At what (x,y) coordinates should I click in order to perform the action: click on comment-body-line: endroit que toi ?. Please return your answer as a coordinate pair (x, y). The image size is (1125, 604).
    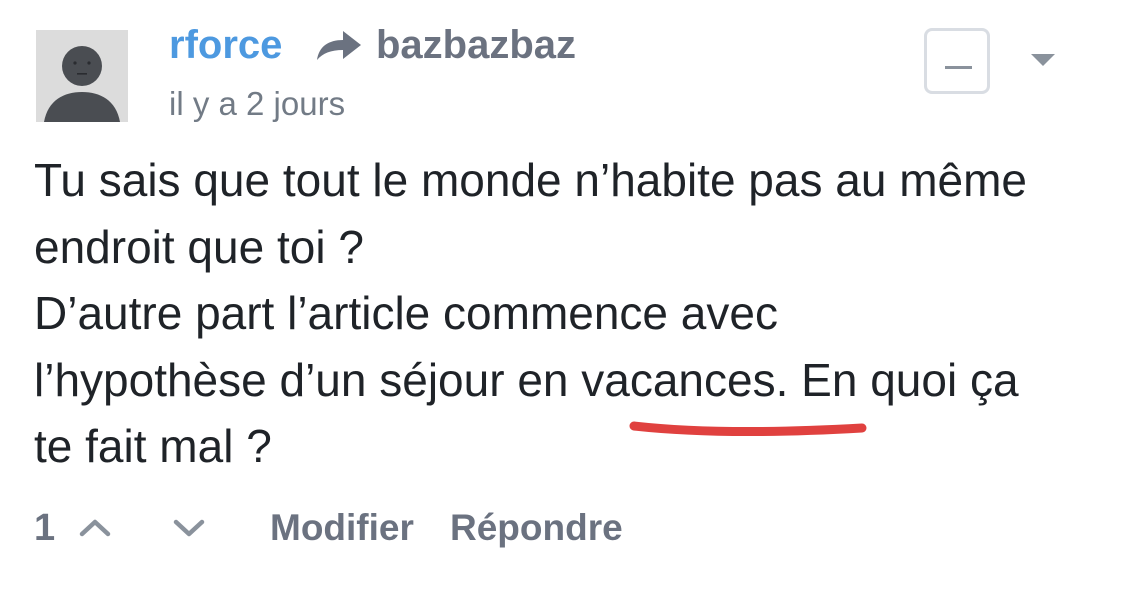
    Looking at the image, I should click on (199, 246).